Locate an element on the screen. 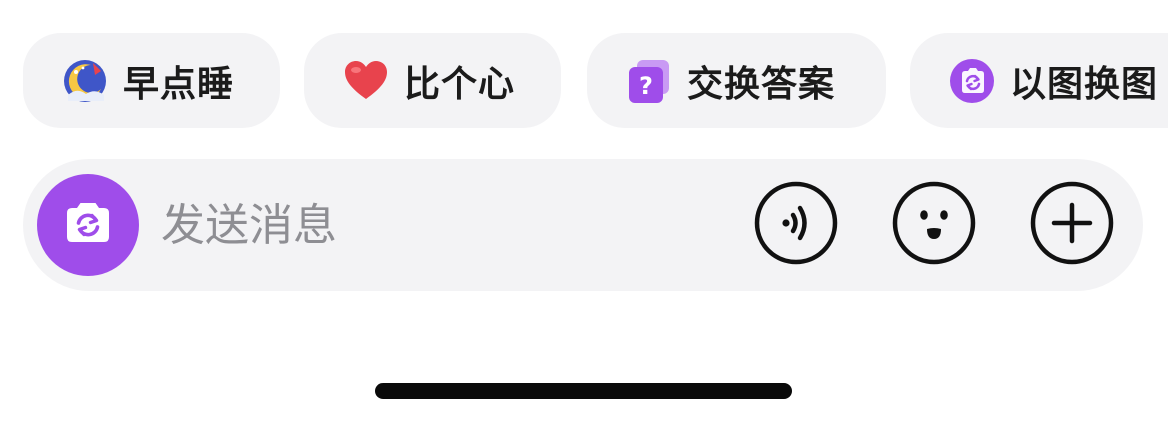 This screenshot has height=423, width=1168. heart-icon is located at coordinates (366, 81).